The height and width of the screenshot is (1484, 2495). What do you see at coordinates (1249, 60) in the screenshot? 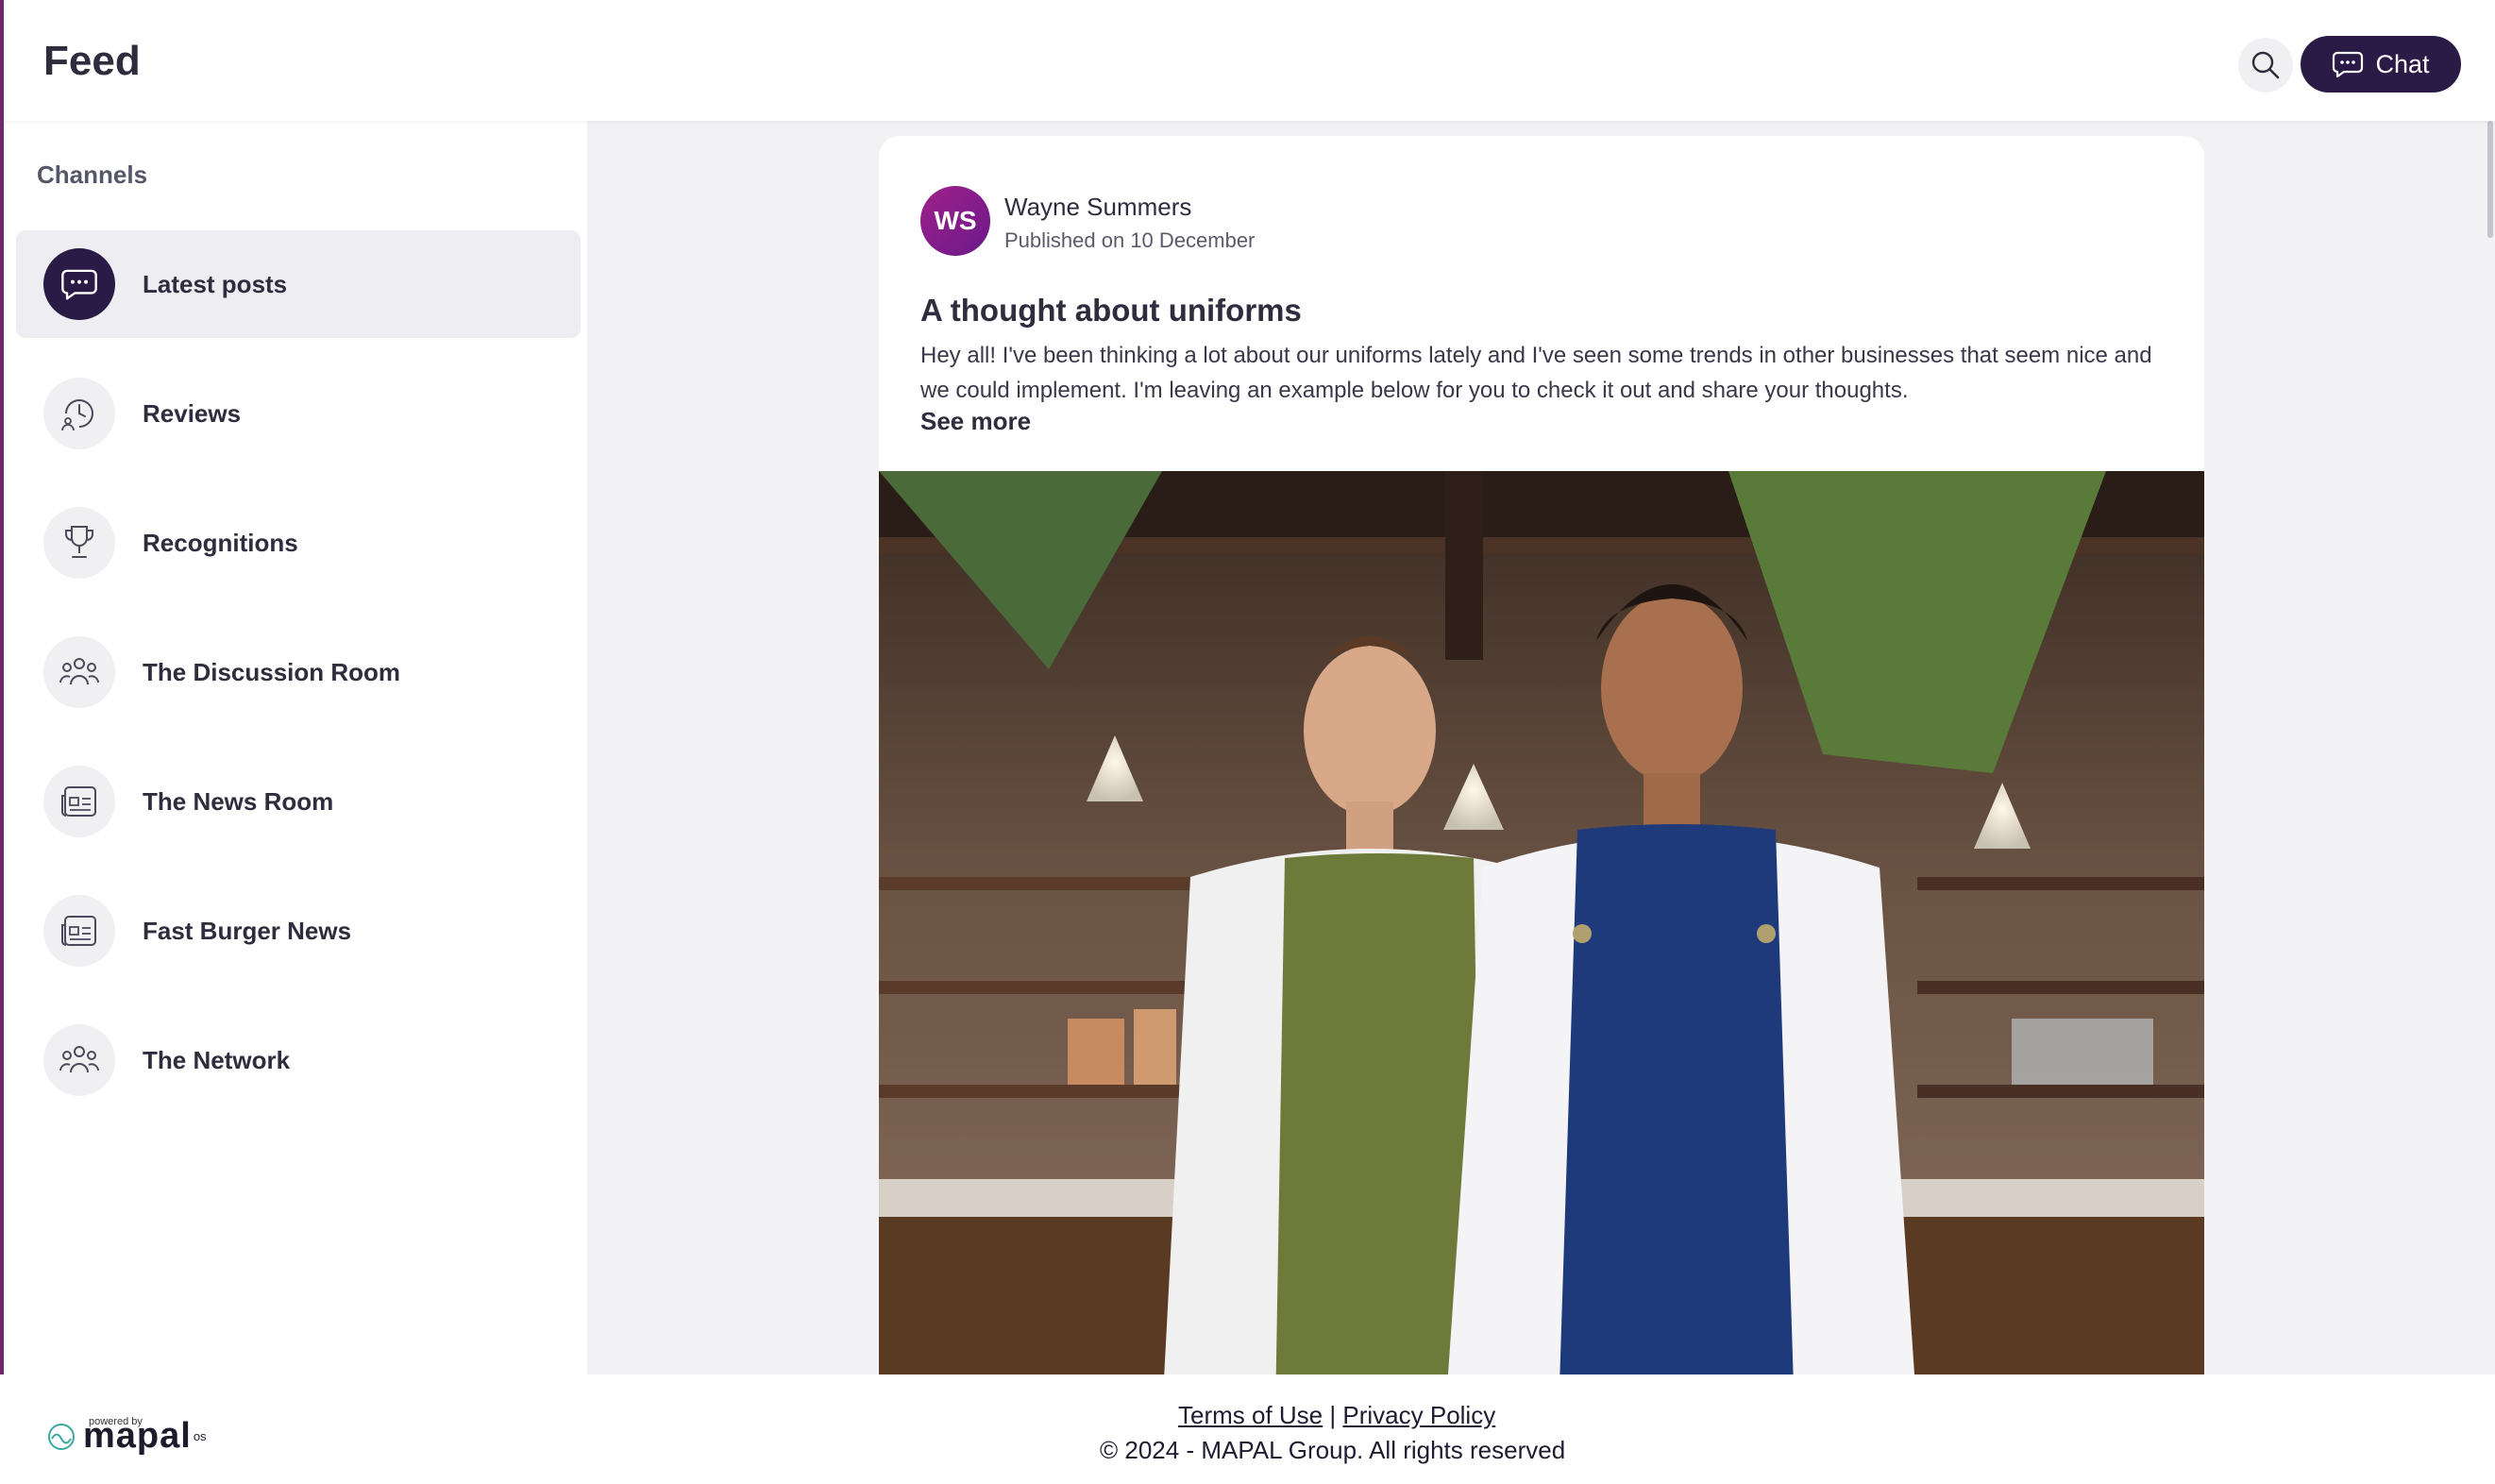
I see `top-header: Feed Chat` at bounding box center [1249, 60].